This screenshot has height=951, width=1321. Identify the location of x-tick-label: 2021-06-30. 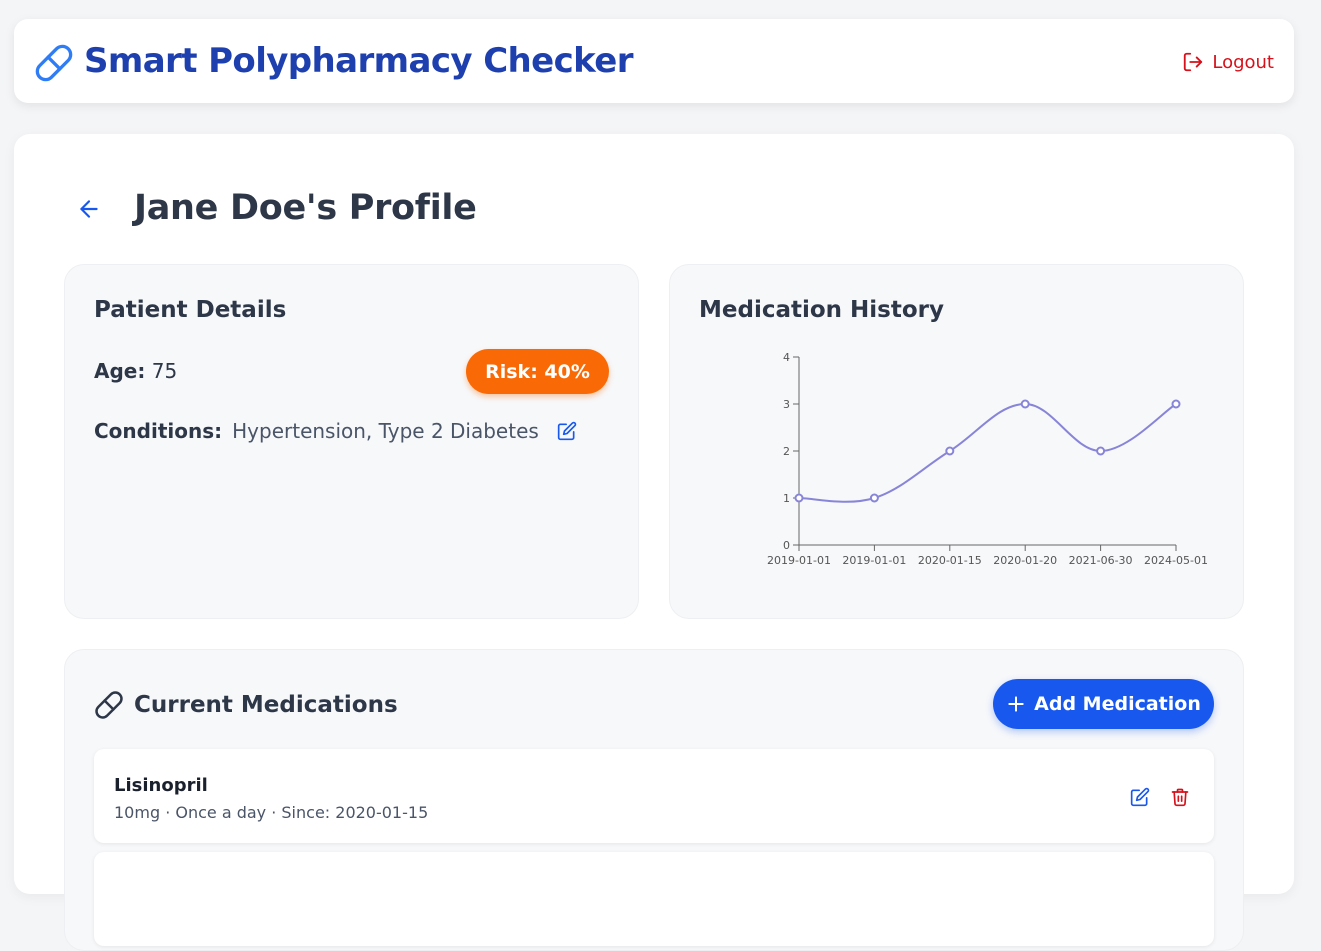
(1101, 560).